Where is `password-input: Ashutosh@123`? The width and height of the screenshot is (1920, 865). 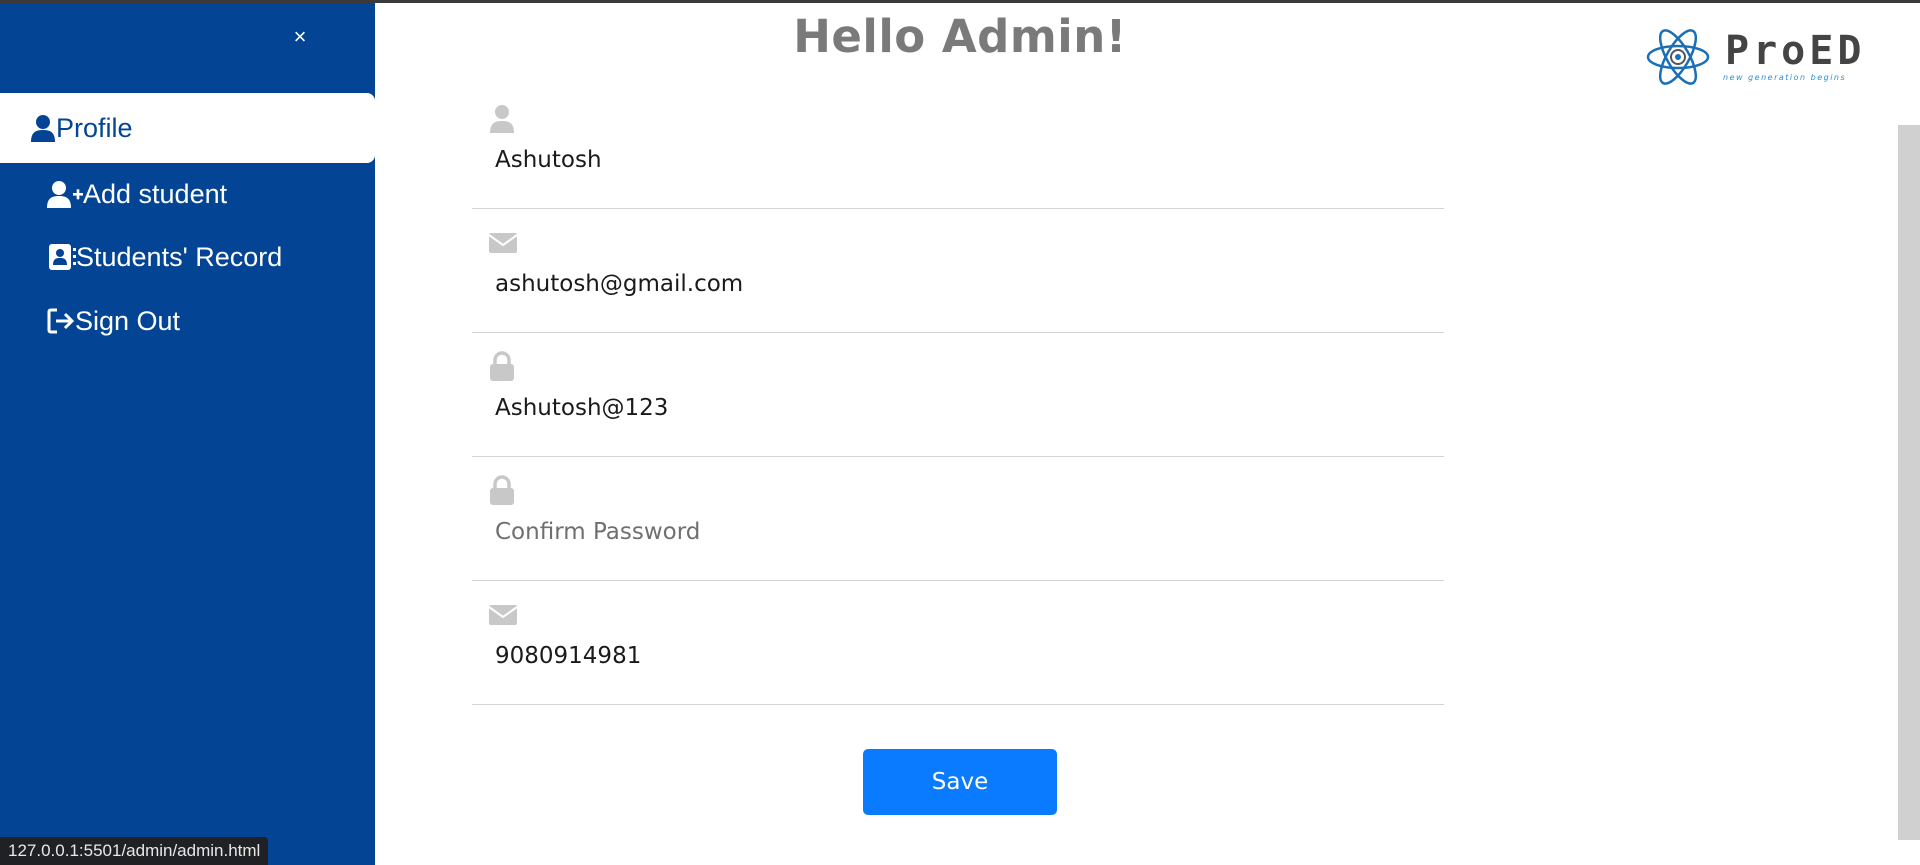
password-input: Ashutosh@123 is located at coordinates (581, 408).